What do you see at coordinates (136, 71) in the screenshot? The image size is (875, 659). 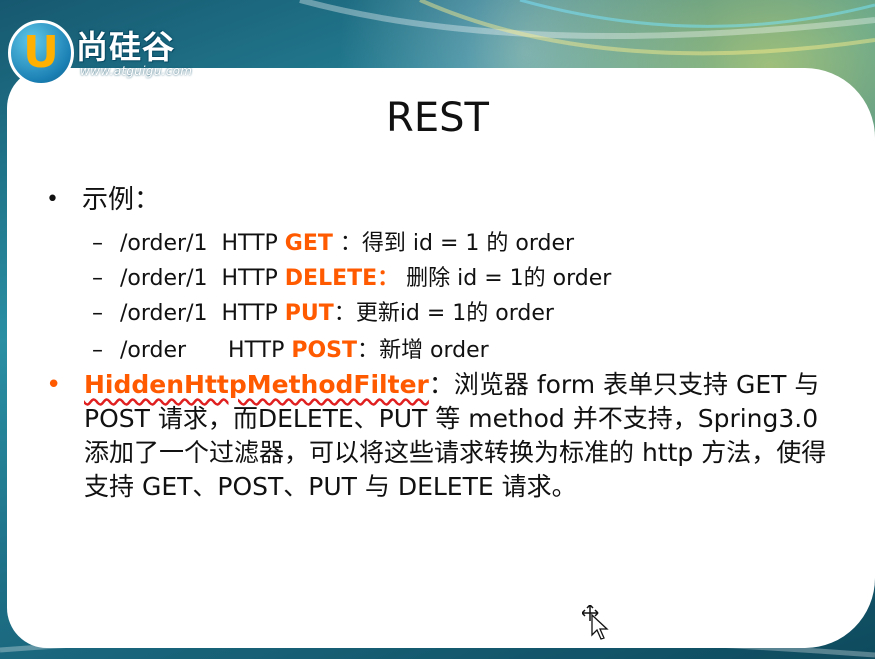 I see `logo-url: www.atguigu.com` at bounding box center [136, 71].